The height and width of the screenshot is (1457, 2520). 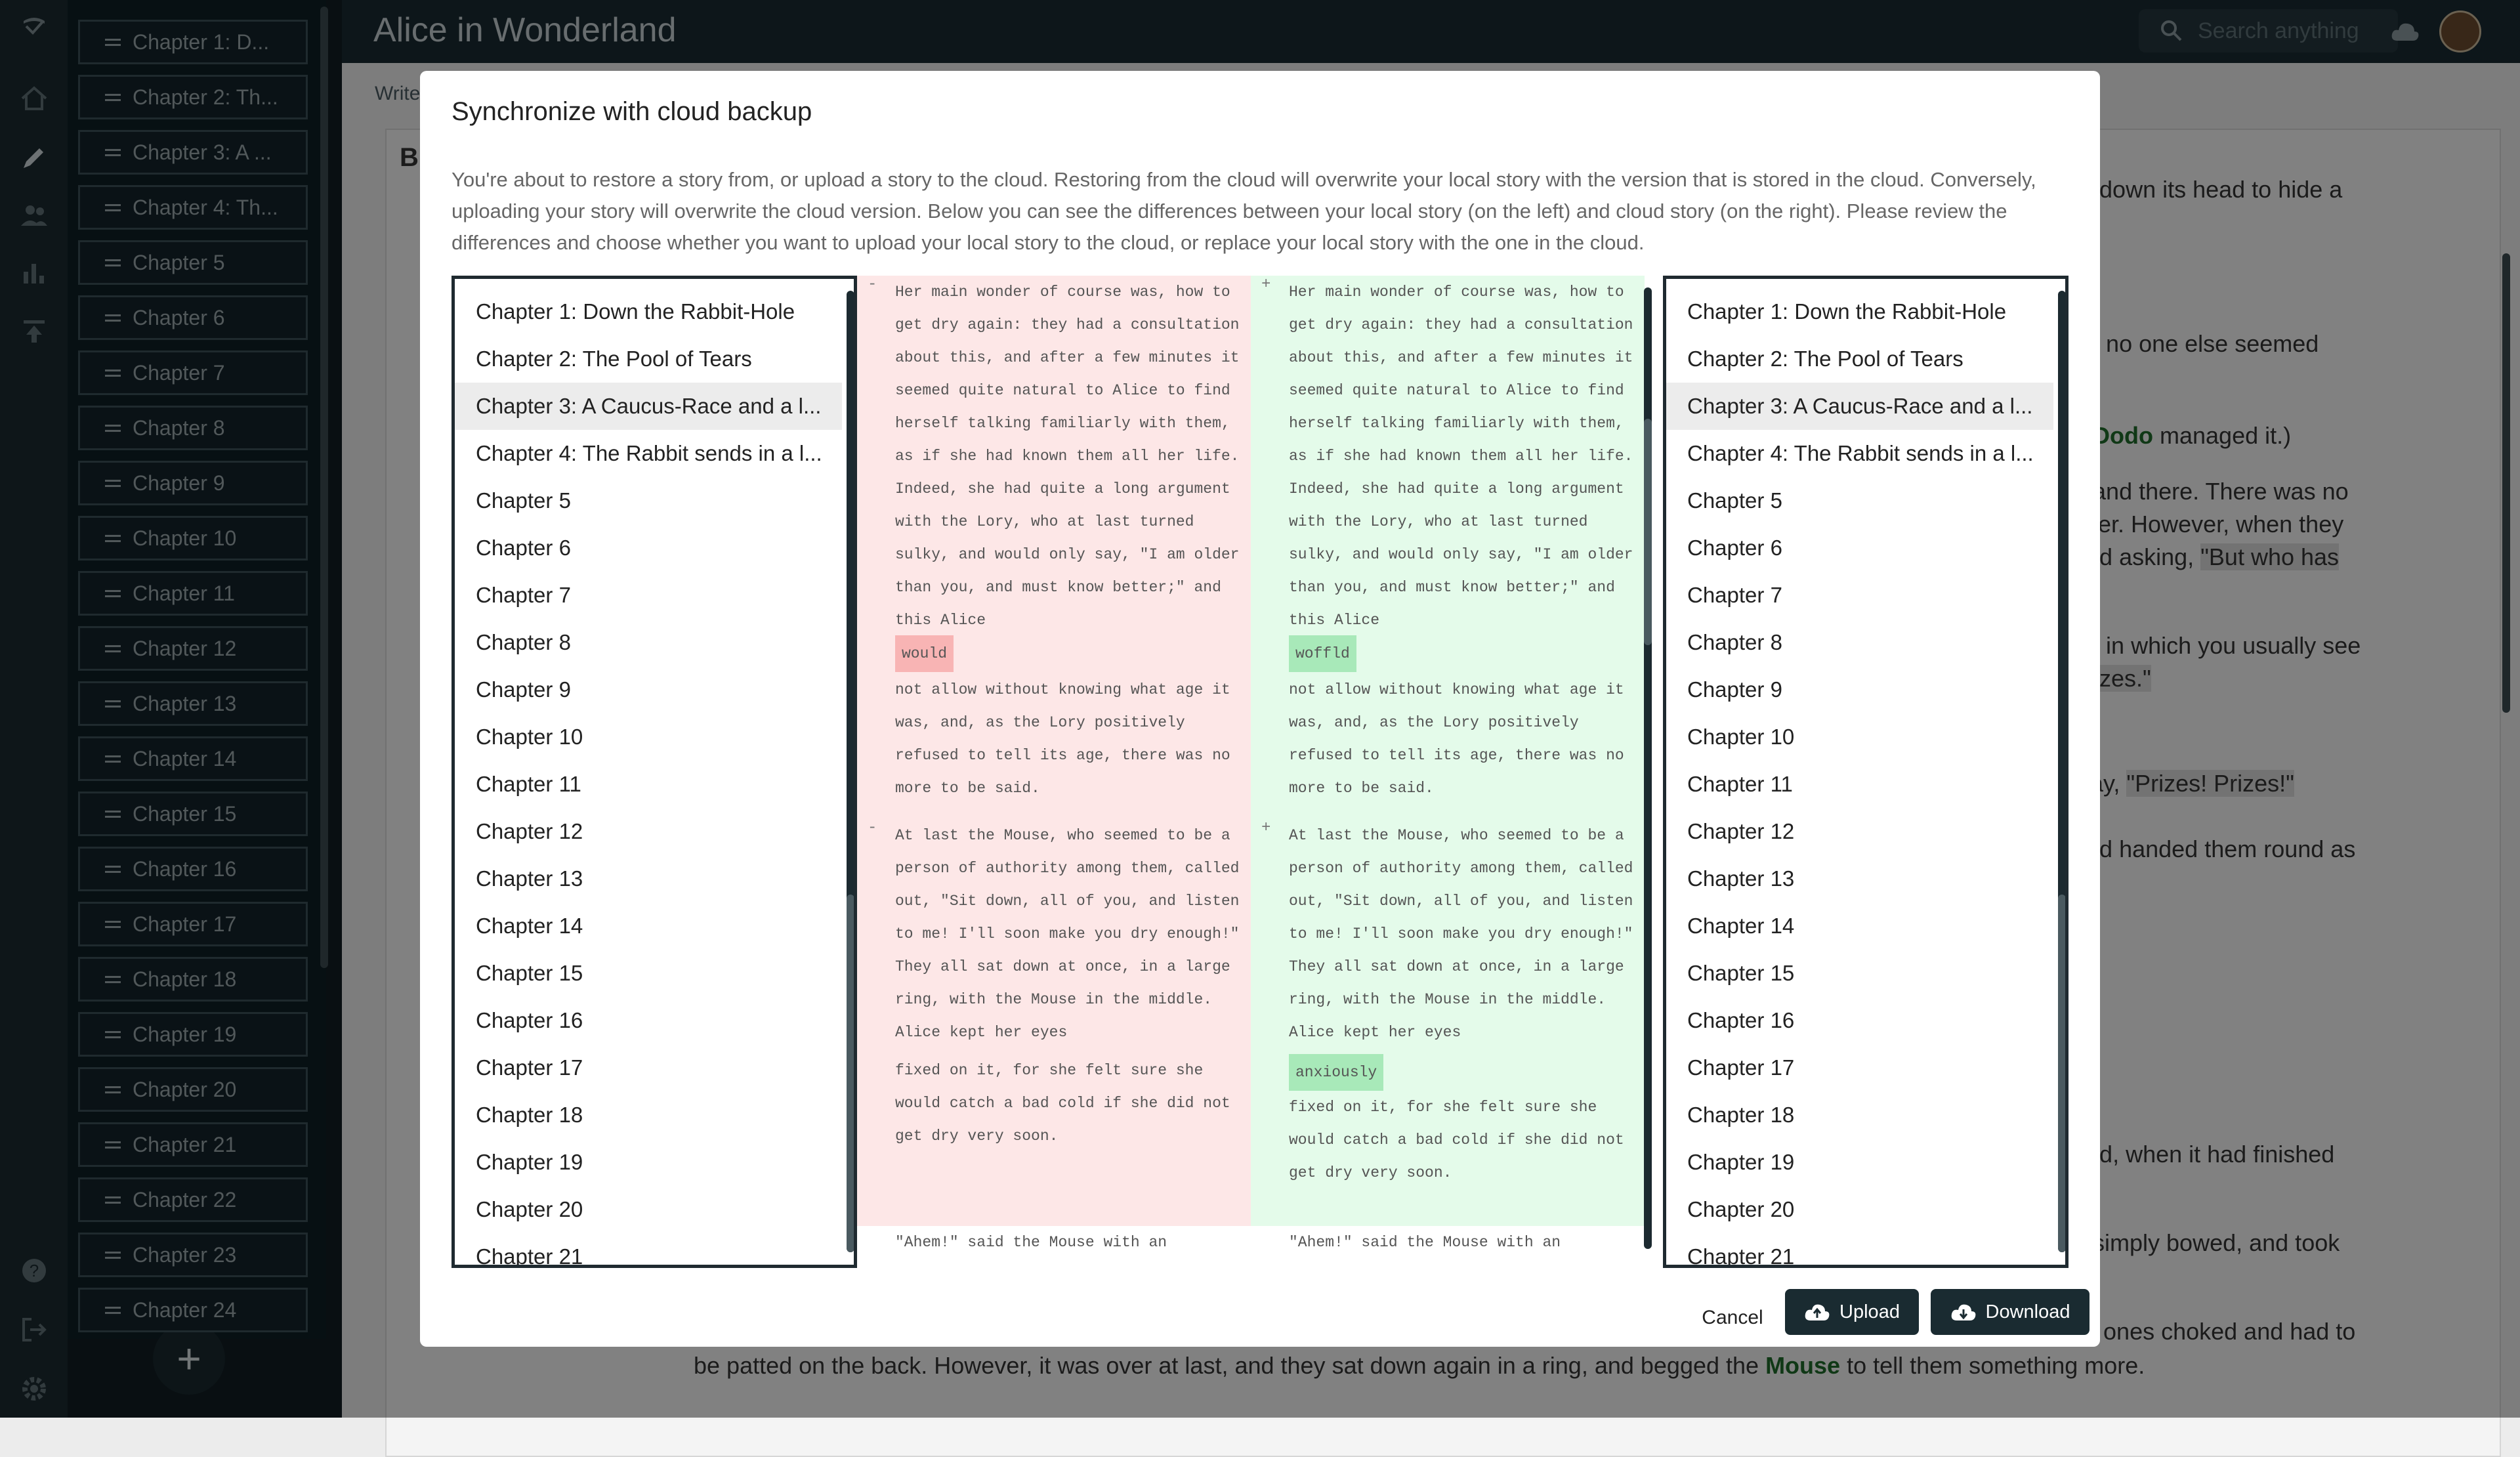 I want to click on local-chapter-item: Chapter 5, so click(x=648, y=500).